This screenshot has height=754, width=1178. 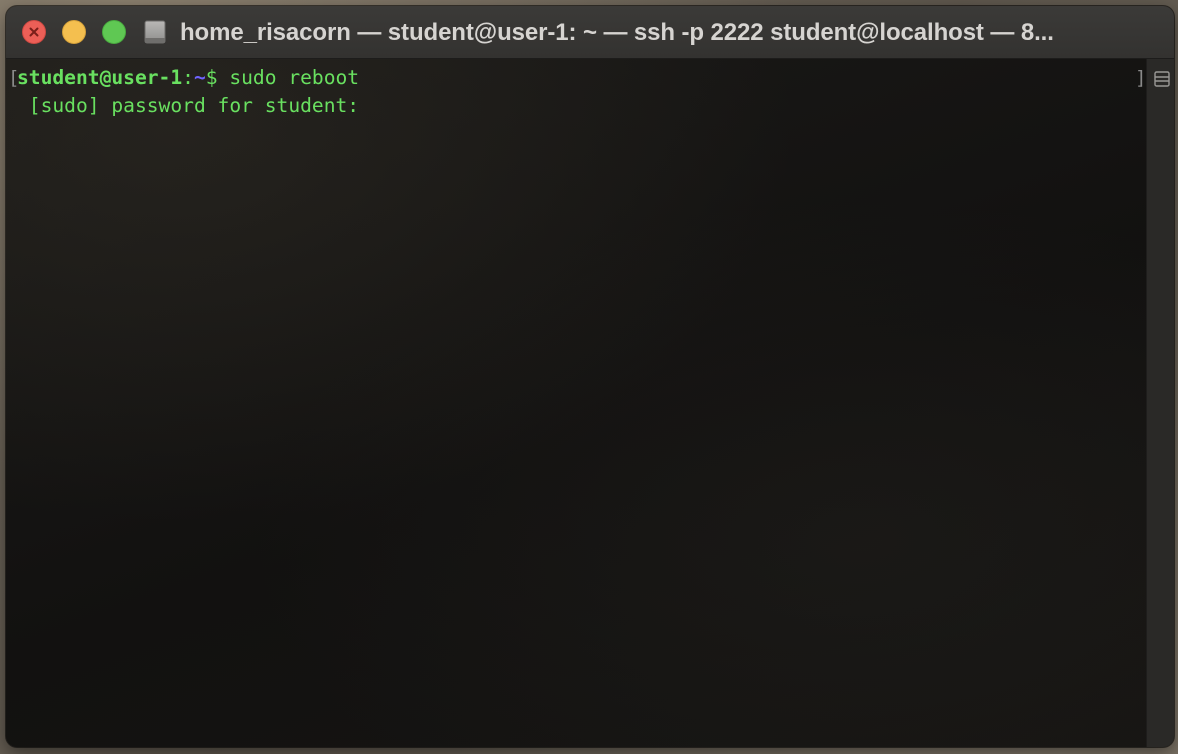 I want to click on close-button, so click(x=34, y=32).